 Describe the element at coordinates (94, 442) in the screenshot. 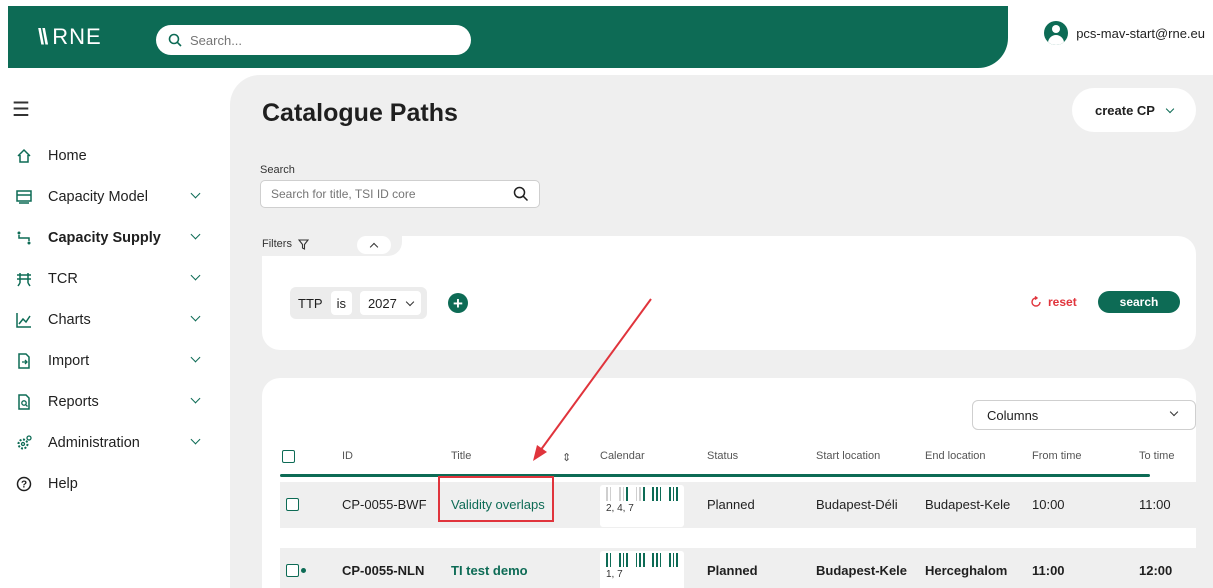

I see `sidebar-item-label: Administration` at that location.